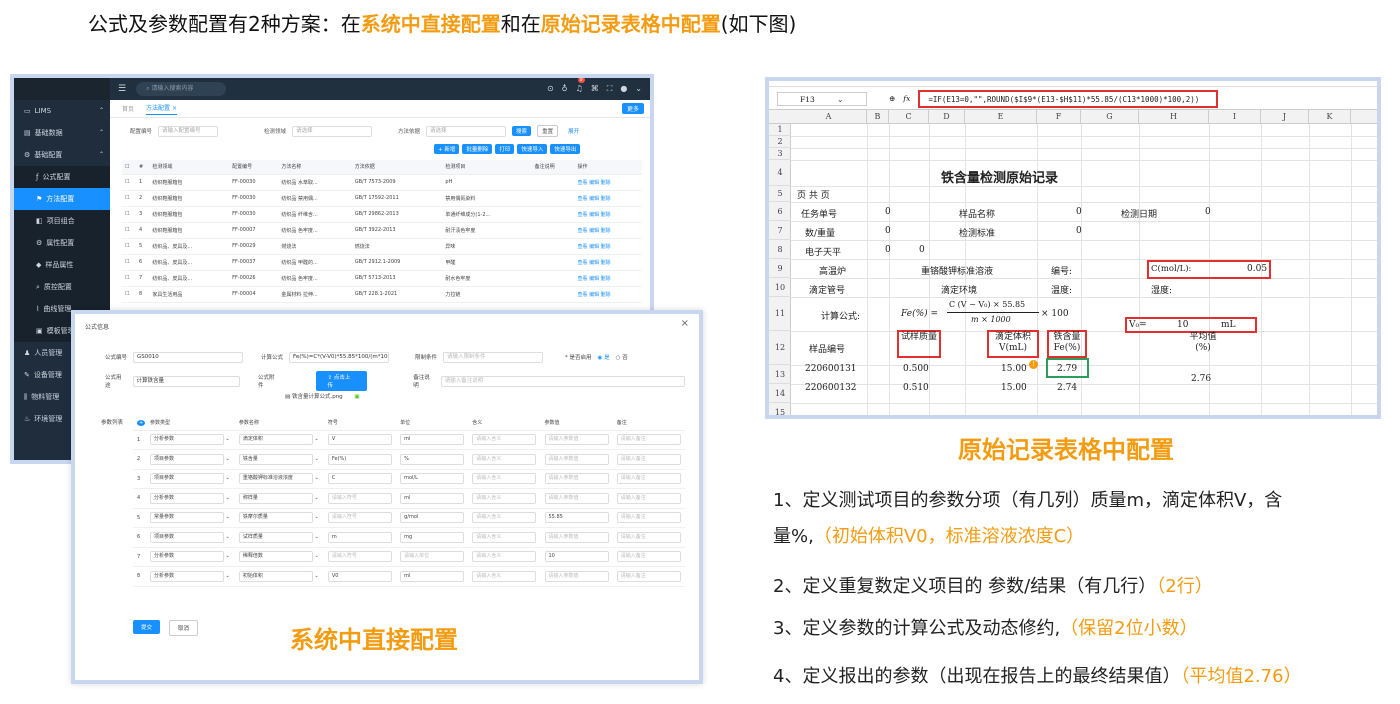  What do you see at coordinates (1208, 212) in the screenshot?
I see `test-date-value: 0` at bounding box center [1208, 212].